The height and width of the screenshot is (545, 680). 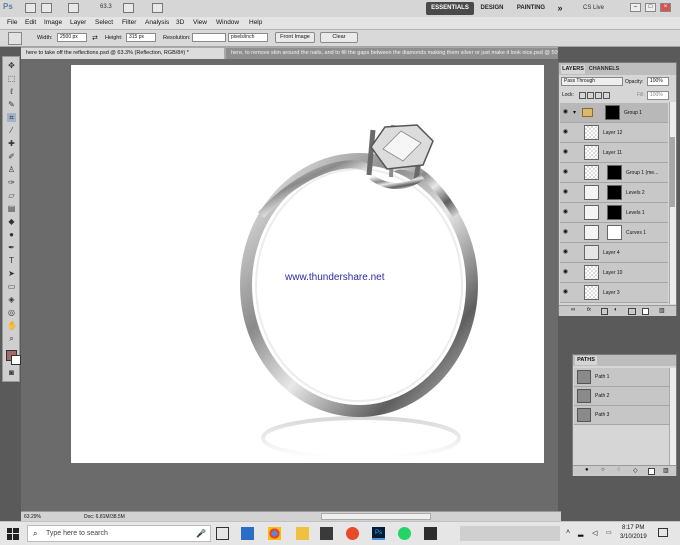 I want to click on menu-layer: Layer, so click(x=78, y=22).